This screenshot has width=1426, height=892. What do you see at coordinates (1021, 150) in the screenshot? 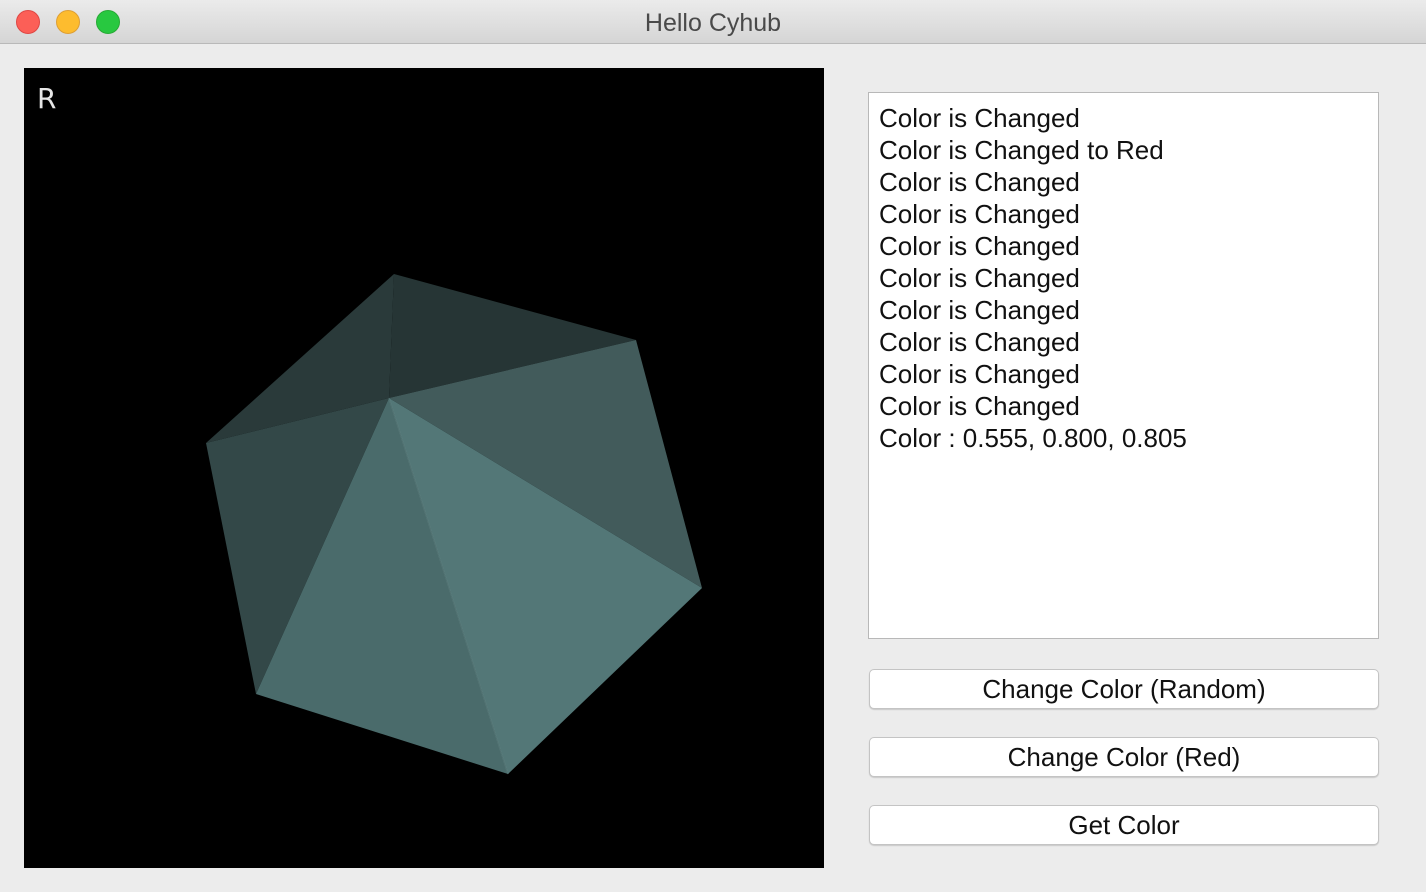
I see `log-line: Color is Changed to Red` at bounding box center [1021, 150].